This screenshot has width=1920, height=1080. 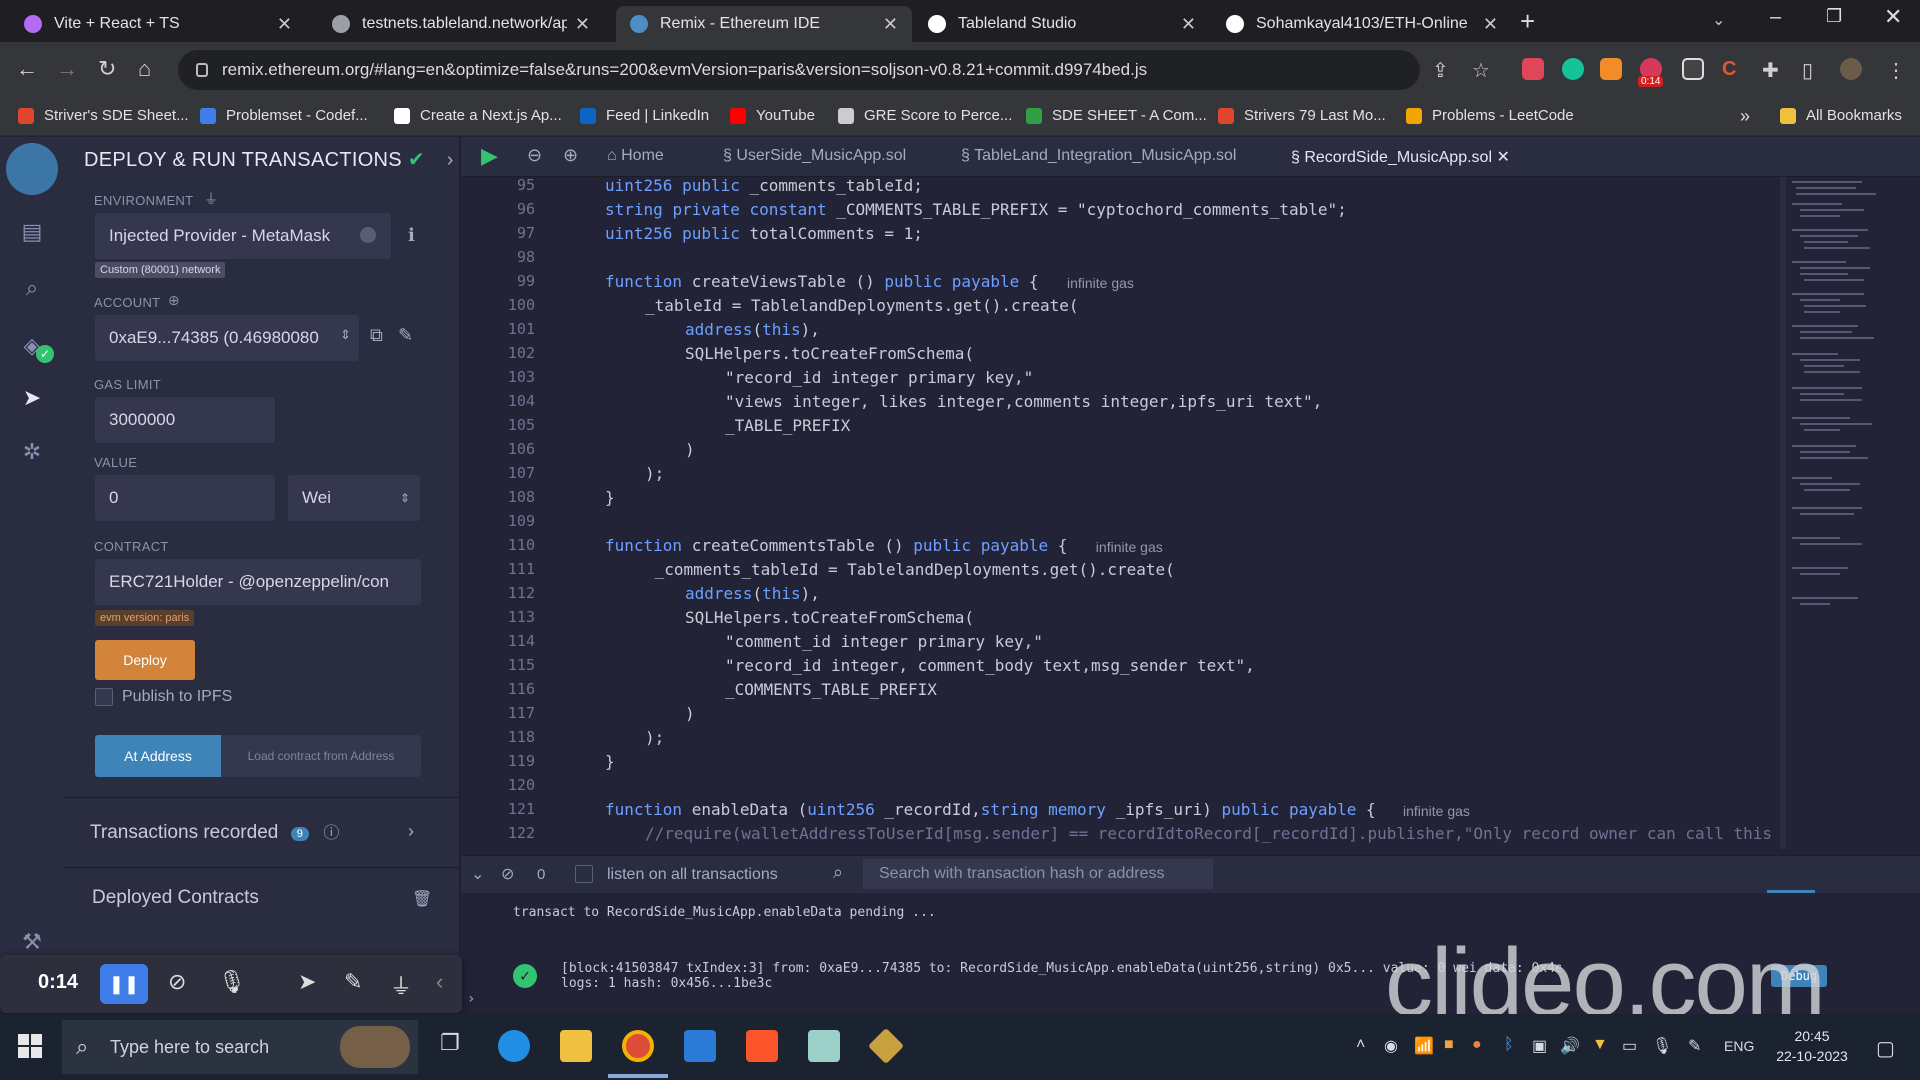 I want to click on bookmark-item: YouTube, so click(x=772, y=115).